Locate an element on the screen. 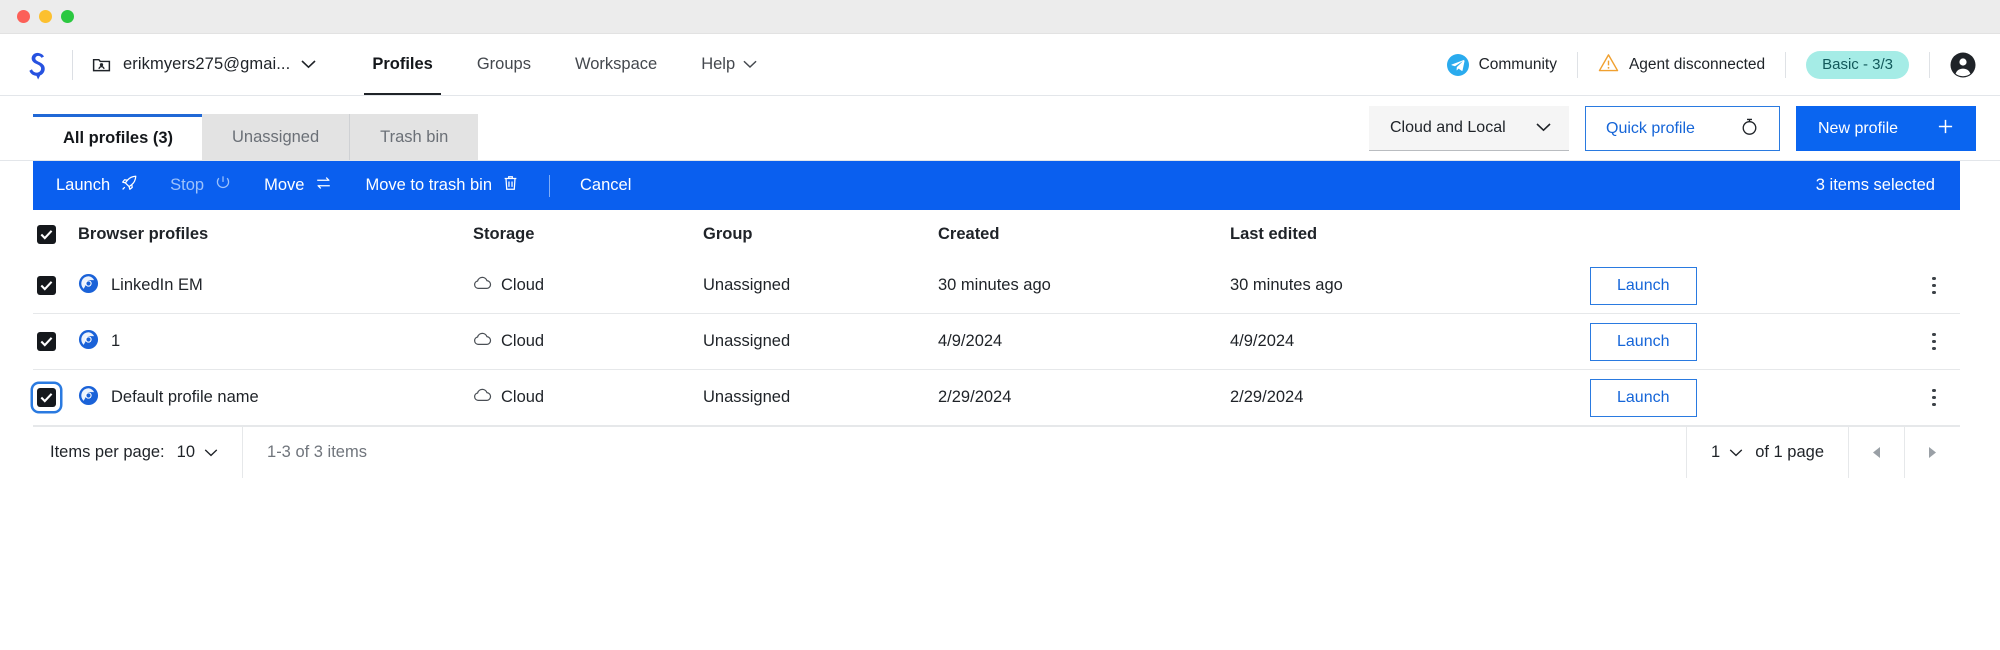 The image size is (2000, 650). row-select-cell is located at coordinates (55, 397).